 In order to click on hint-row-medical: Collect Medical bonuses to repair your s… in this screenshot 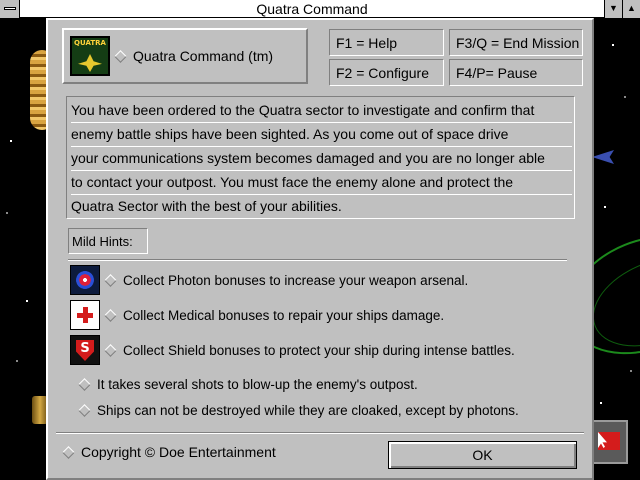, I will do `click(257, 315)`.